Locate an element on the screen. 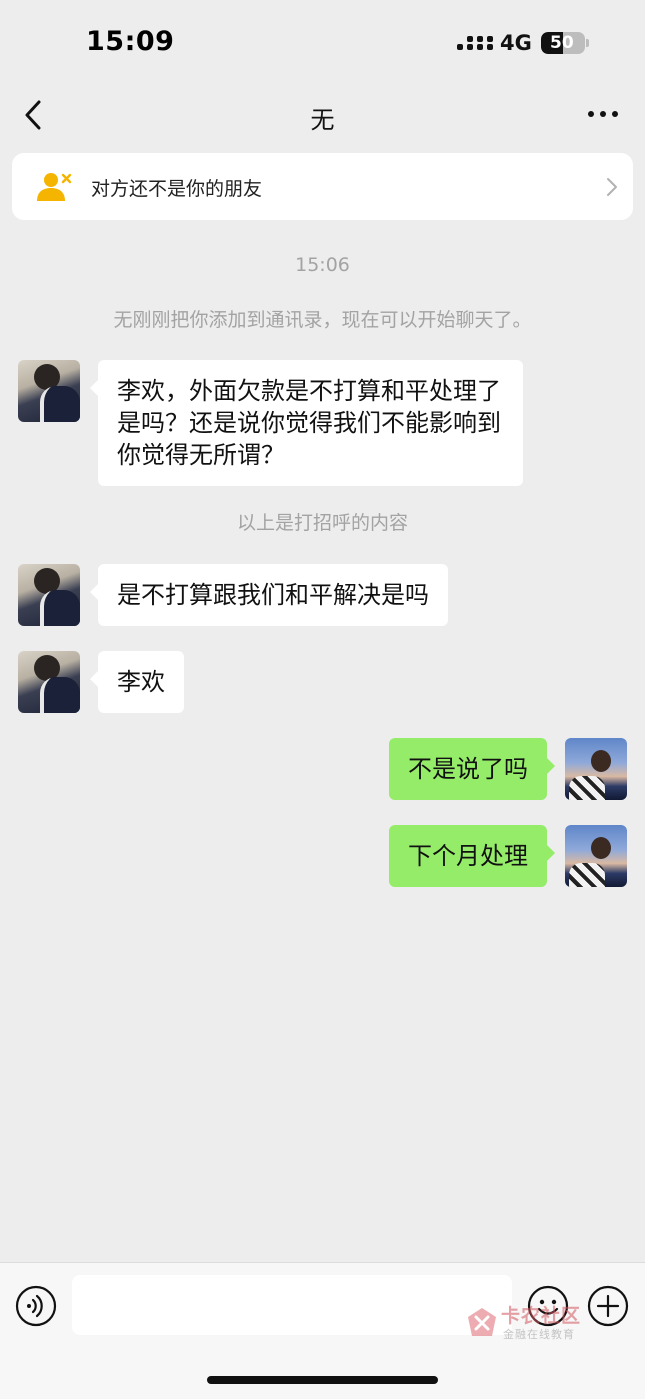 This screenshot has height=1399, width=645. voice-icon is located at coordinates (36, 1306).